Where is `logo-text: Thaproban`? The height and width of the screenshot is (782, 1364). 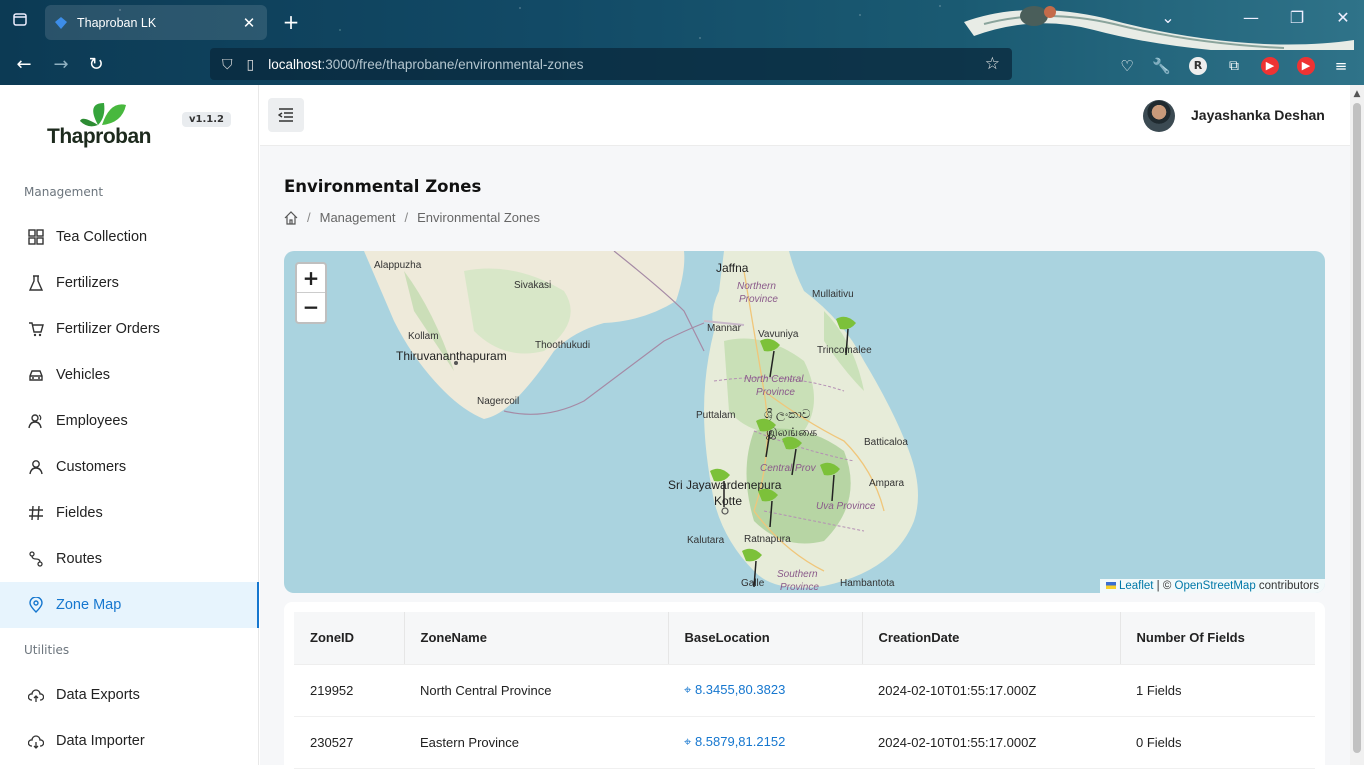 logo-text: Thaproban is located at coordinates (99, 136).